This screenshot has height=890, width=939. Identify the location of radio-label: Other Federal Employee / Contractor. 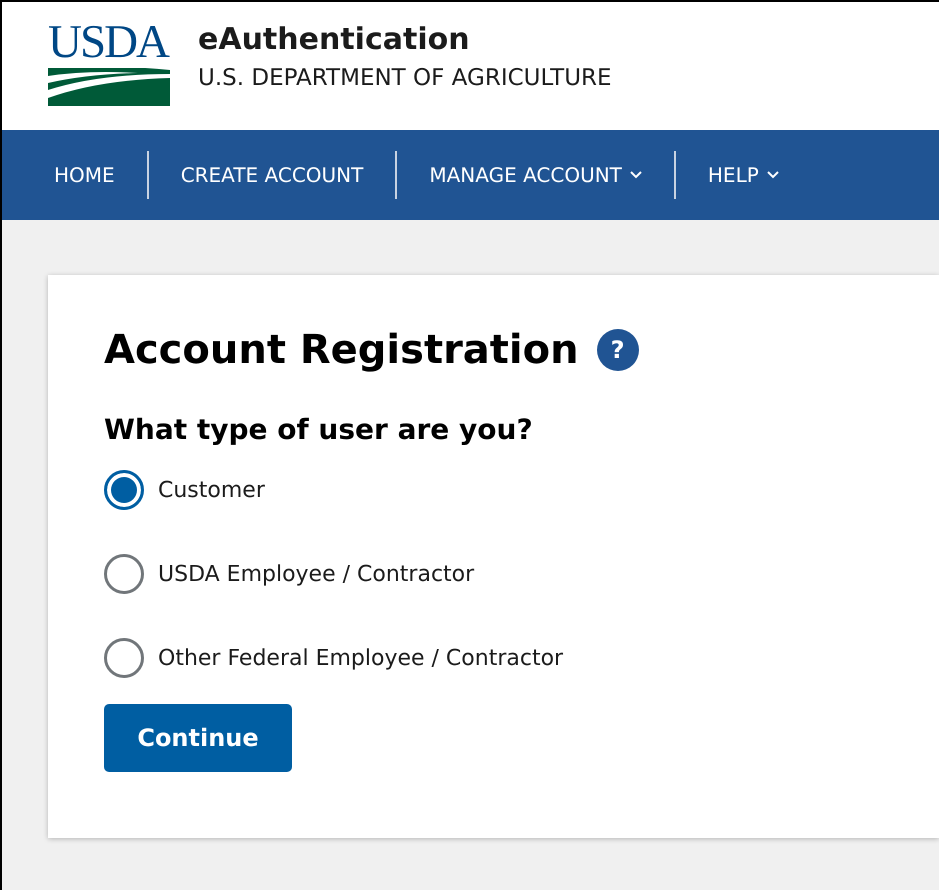
(361, 658).